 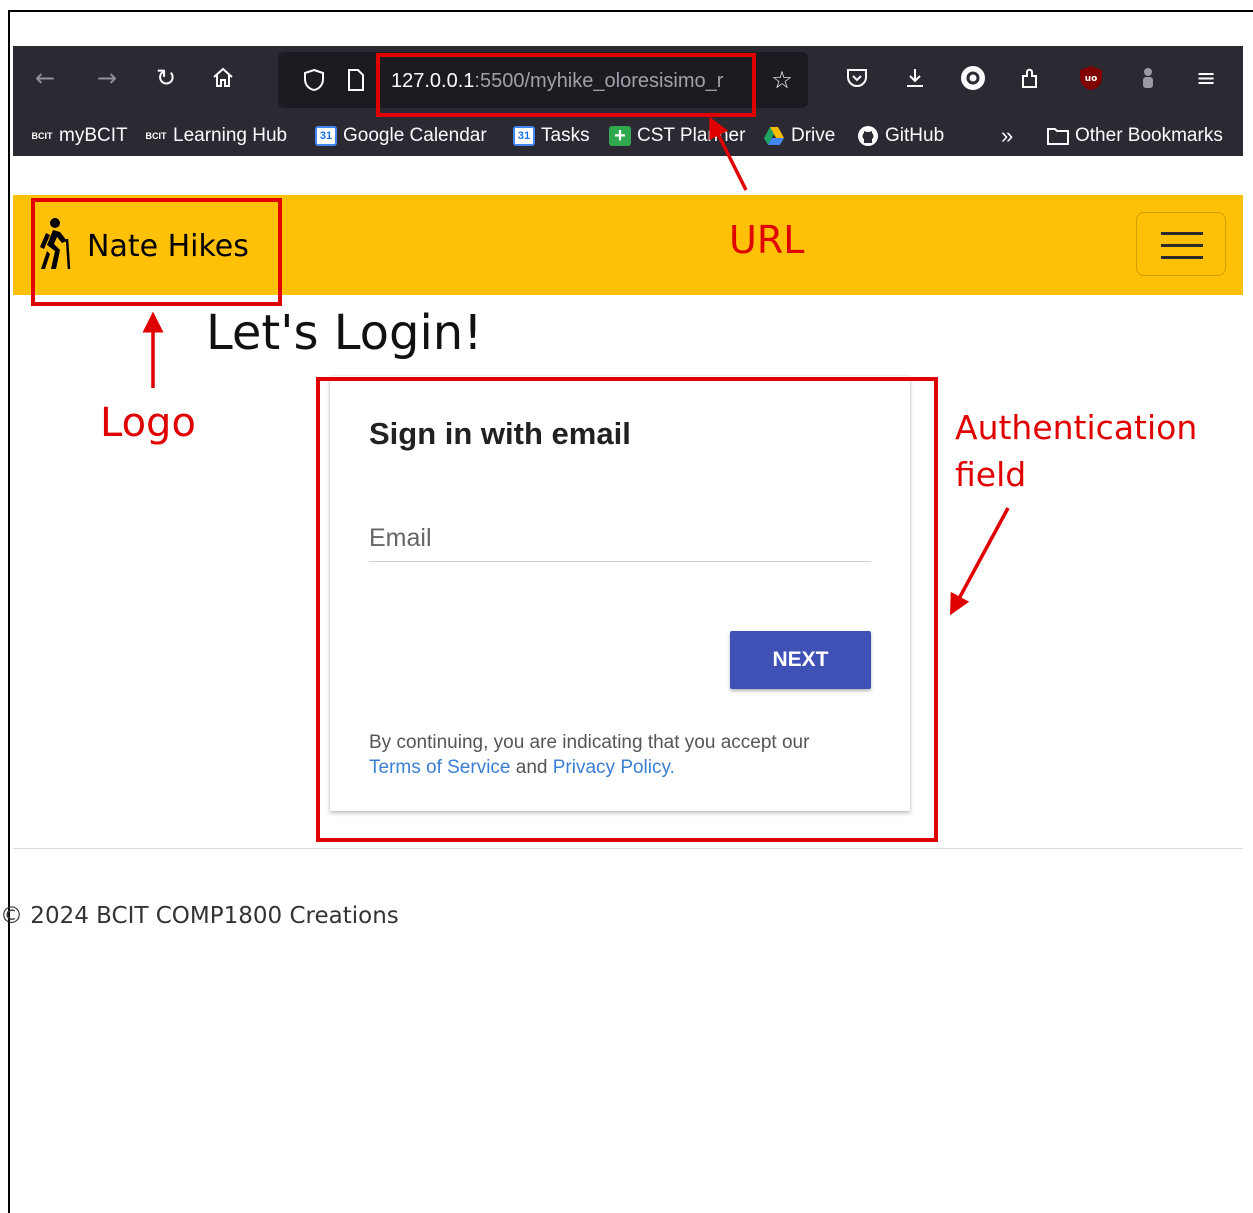 What do you see at coordinates (566, 85) in the screenshot?
I see `url-highlight-box` at bounding box center [566, 85].